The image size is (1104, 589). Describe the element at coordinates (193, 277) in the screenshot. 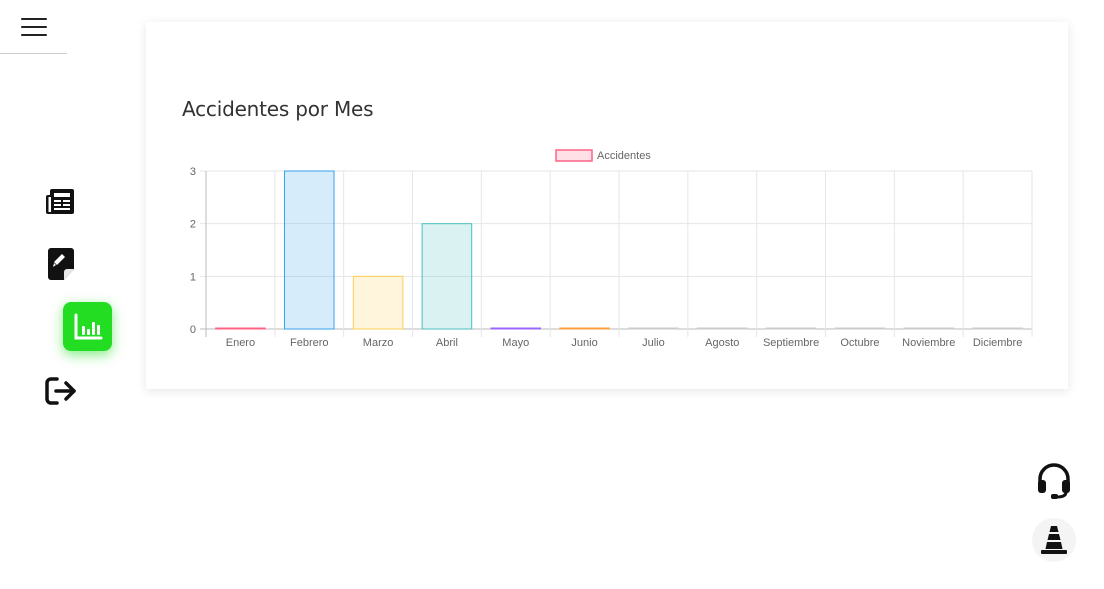

I see `y-tick-label: 1` at that location.